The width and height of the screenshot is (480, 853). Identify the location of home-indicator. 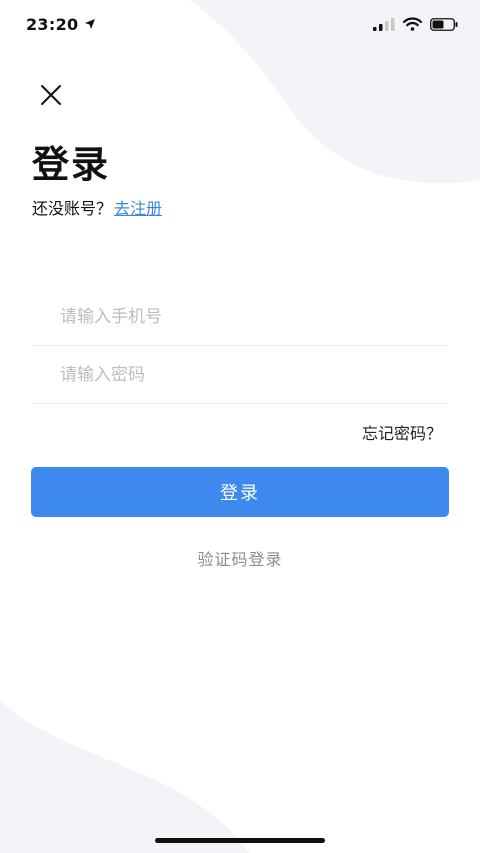
(240, 840).